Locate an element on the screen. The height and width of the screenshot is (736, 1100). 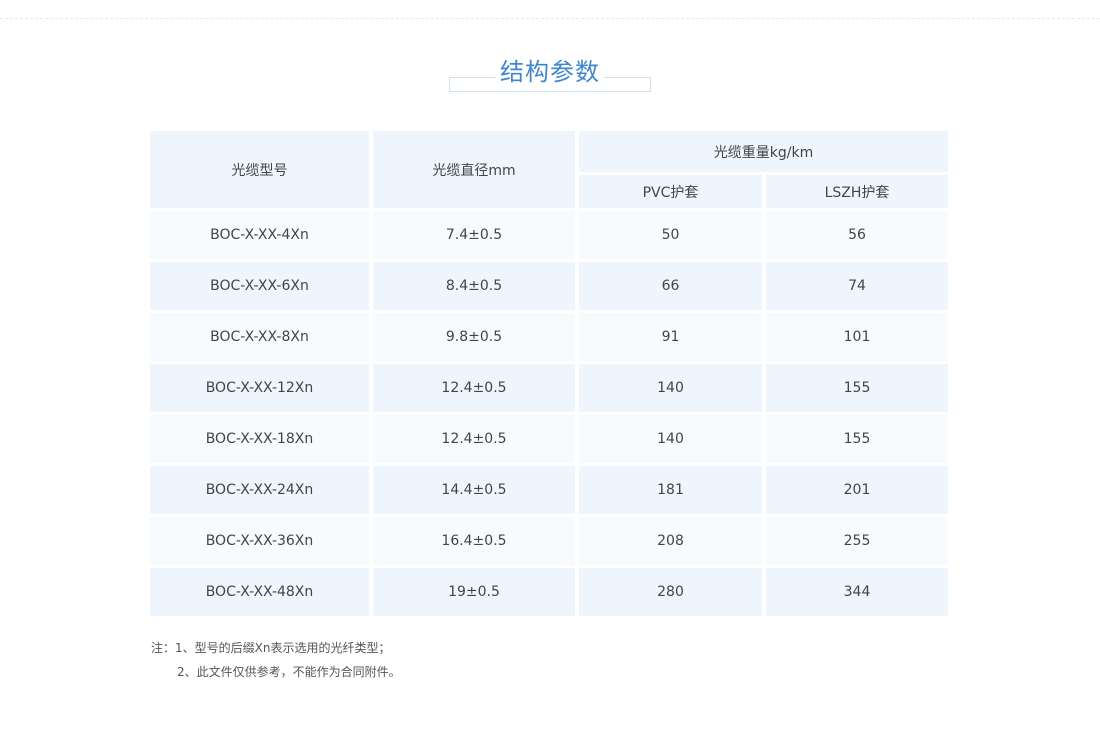
table-row: BOC-X-XX-12Xn 12.4±0.5 140 155 is located at coordinates (549, 388).